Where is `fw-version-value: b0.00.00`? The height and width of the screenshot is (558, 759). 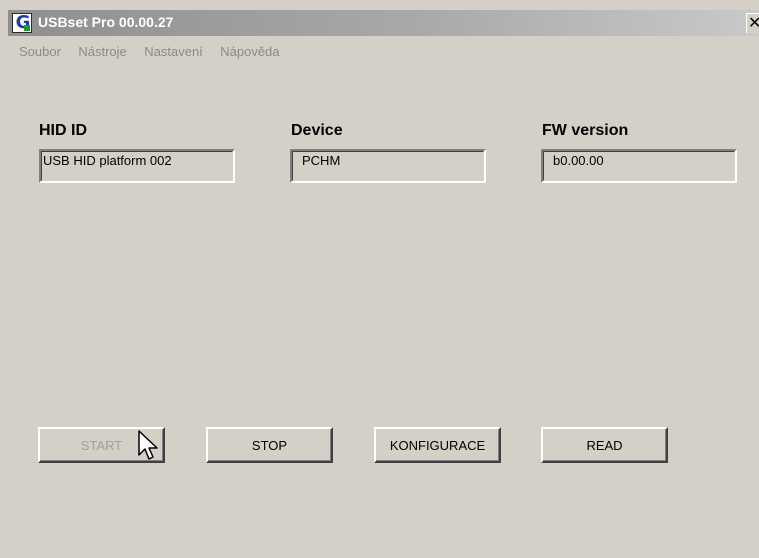 fw-version-value: b0.00.00 is located at coordinates (578, 160).